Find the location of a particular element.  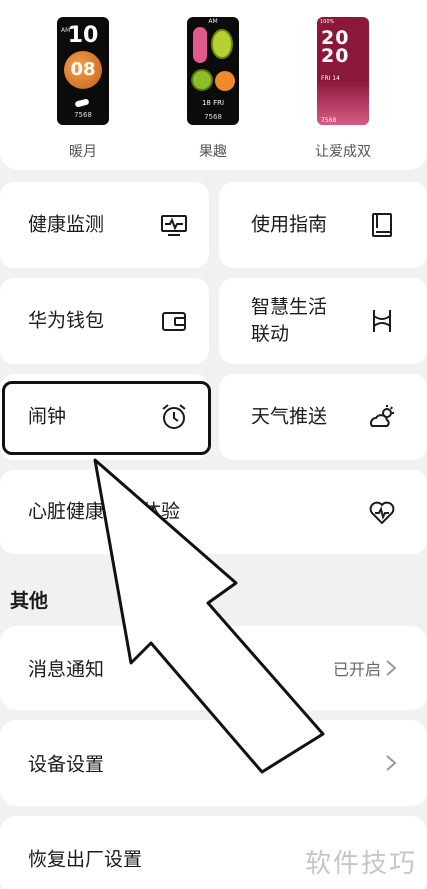

heart-rate-icon is located at coordinates (382, 512).